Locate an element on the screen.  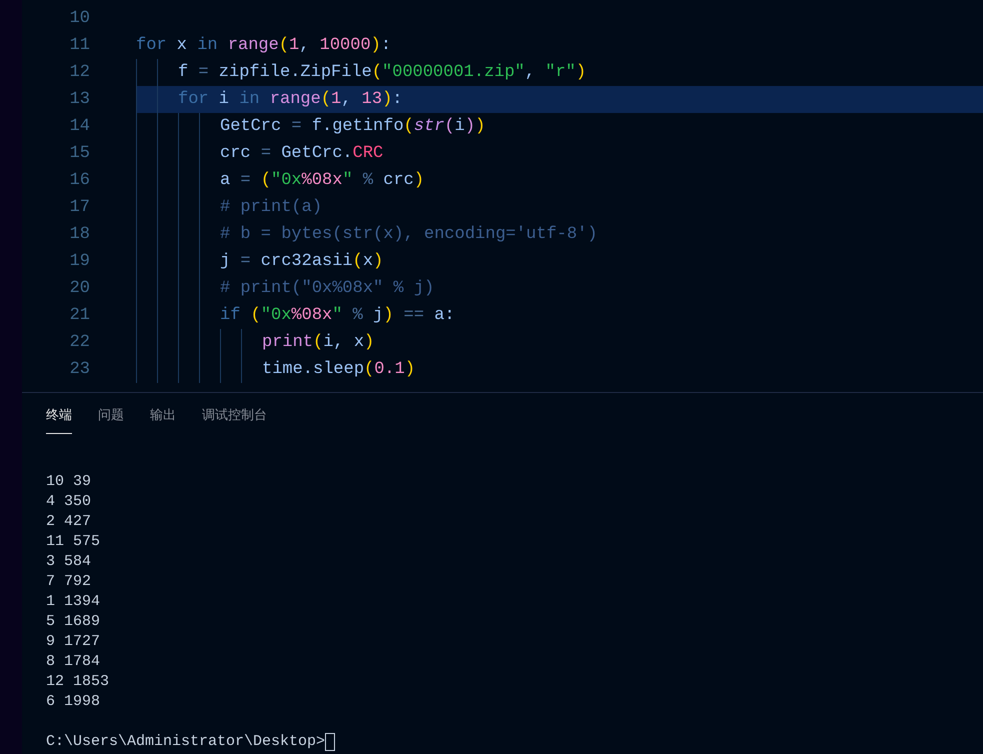
code-line: crc = GetCrc.CRC is located at coordinates (302, 153).